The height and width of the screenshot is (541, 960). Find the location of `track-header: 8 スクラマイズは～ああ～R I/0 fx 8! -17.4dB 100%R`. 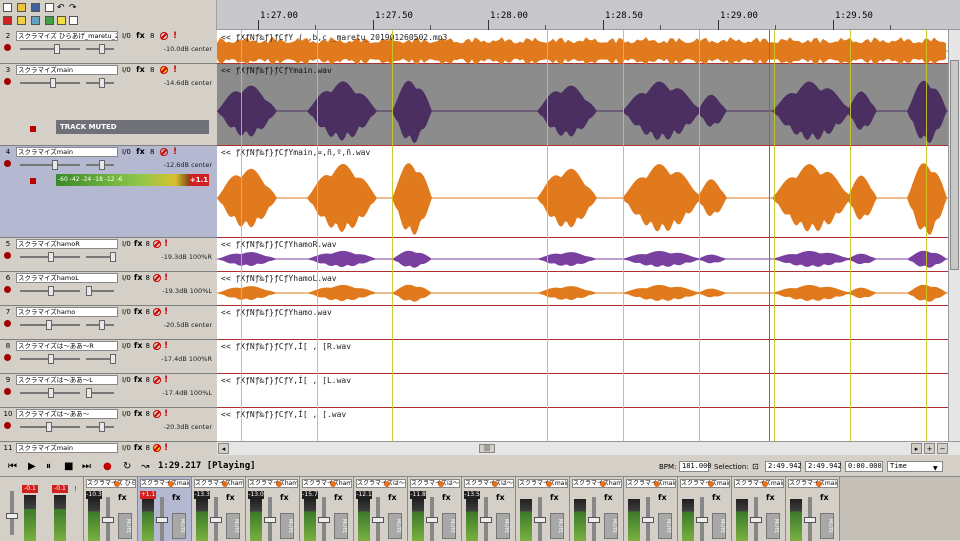

track-header: 8 スクラマイズは～ああ～R I/0 fx 8! -17.4dB 100%R is located at coordinates (108, 357).